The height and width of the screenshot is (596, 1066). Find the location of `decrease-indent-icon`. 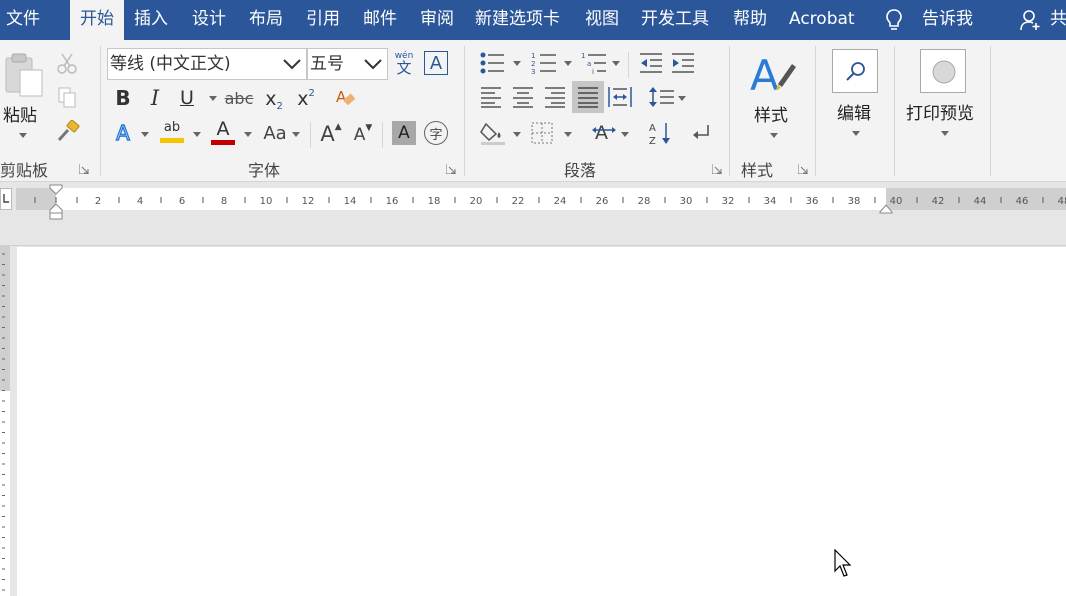

decrease-indent-icon is located at coordinates (651, 63).